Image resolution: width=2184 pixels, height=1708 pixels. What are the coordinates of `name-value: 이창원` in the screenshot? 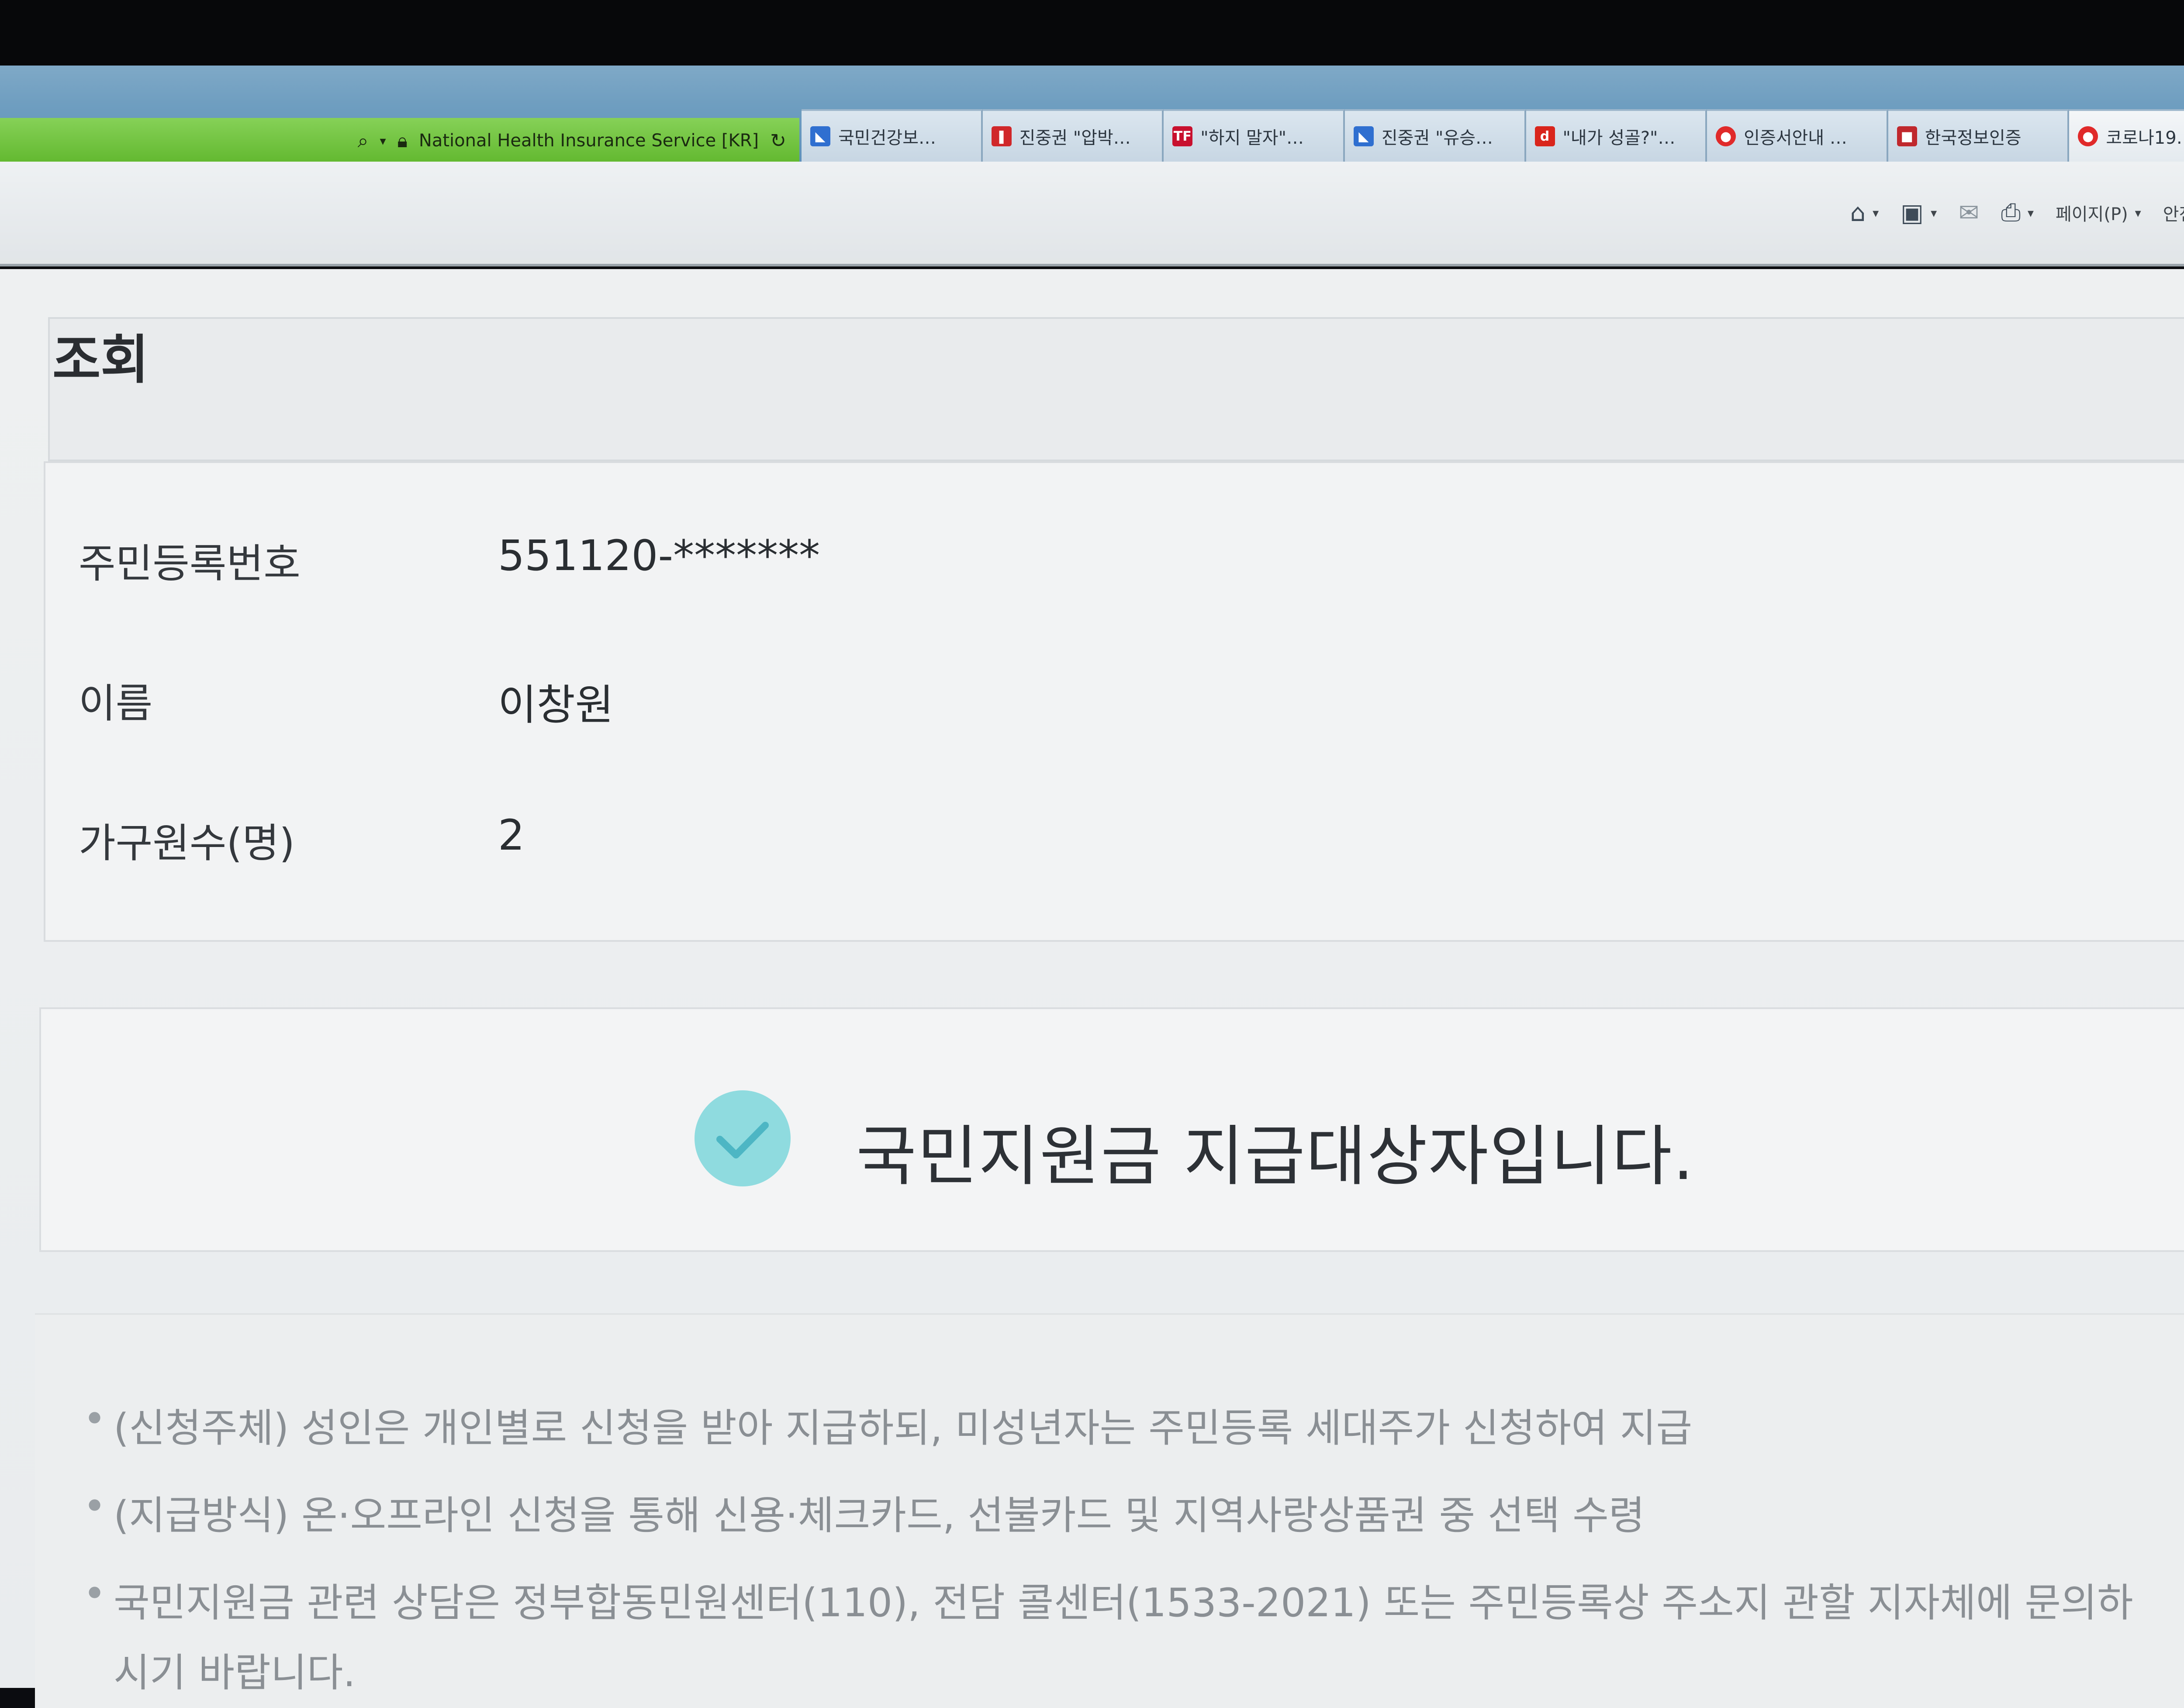 It's located at (556, 706).